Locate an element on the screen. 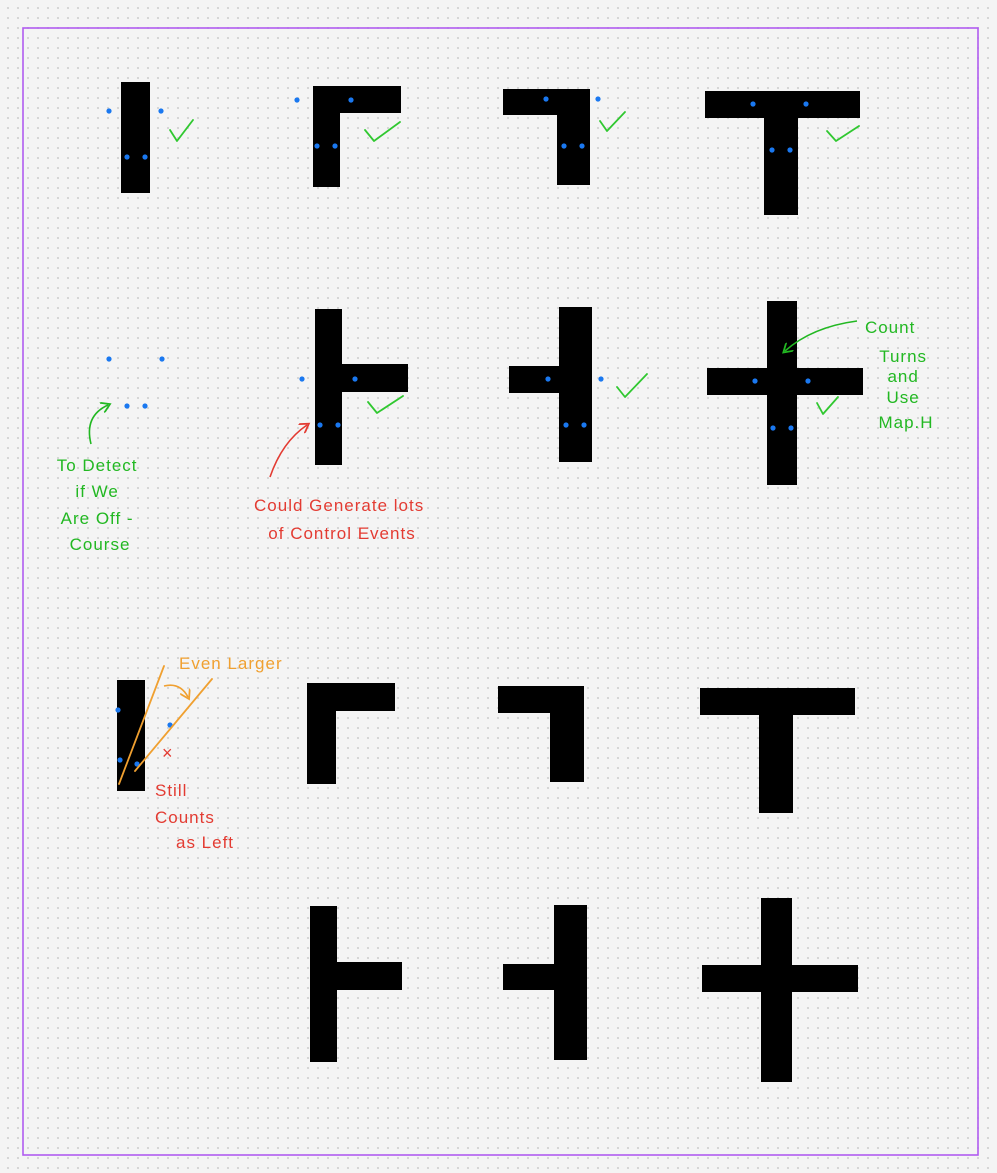 The image size is (997, 1173). x-mark: × is located at coordinates (168, 753).